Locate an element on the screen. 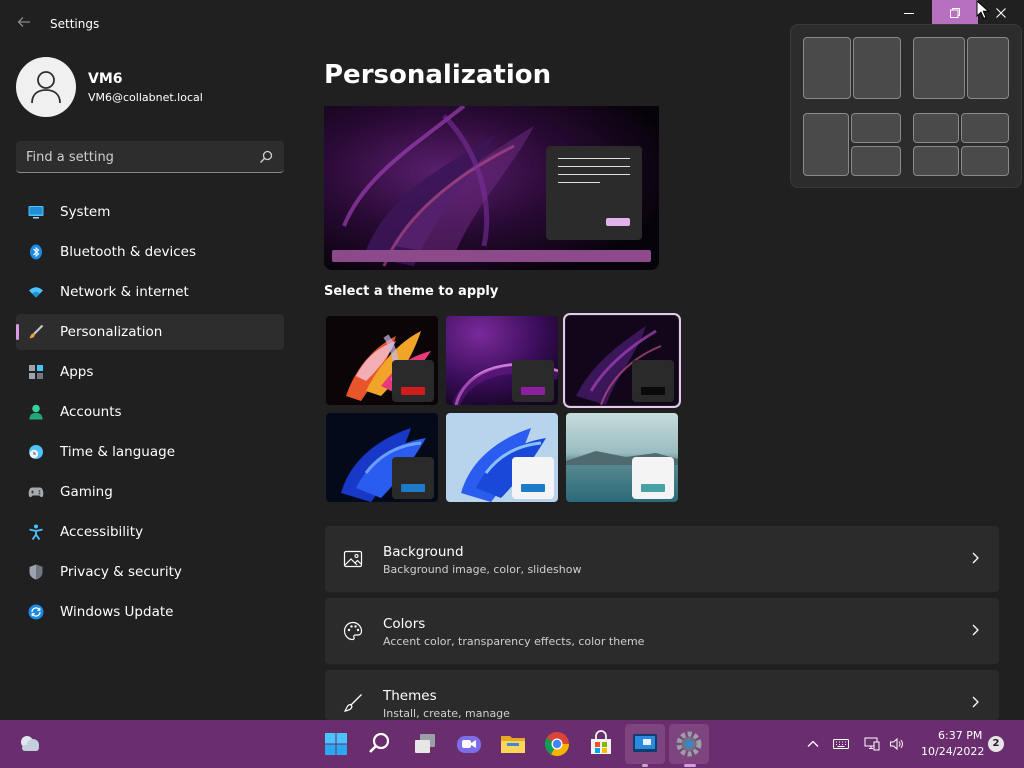  preview-accent-button is located at coordinates (618, 222).